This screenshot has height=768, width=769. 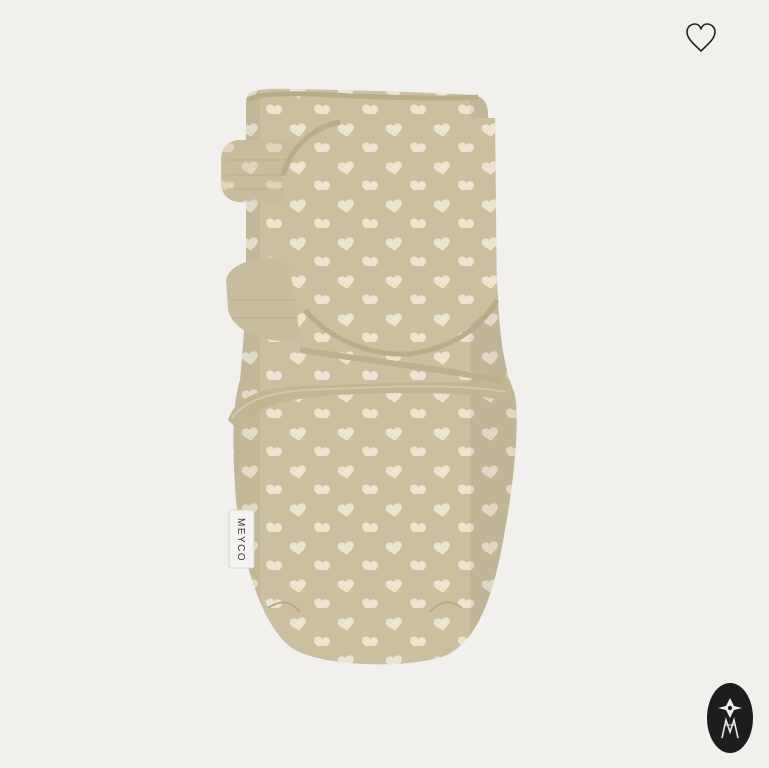 What do you see at coordinates (263, 299) in the screenshot?
I see `velcro-tab-lower` at bounding box center [263, 299].